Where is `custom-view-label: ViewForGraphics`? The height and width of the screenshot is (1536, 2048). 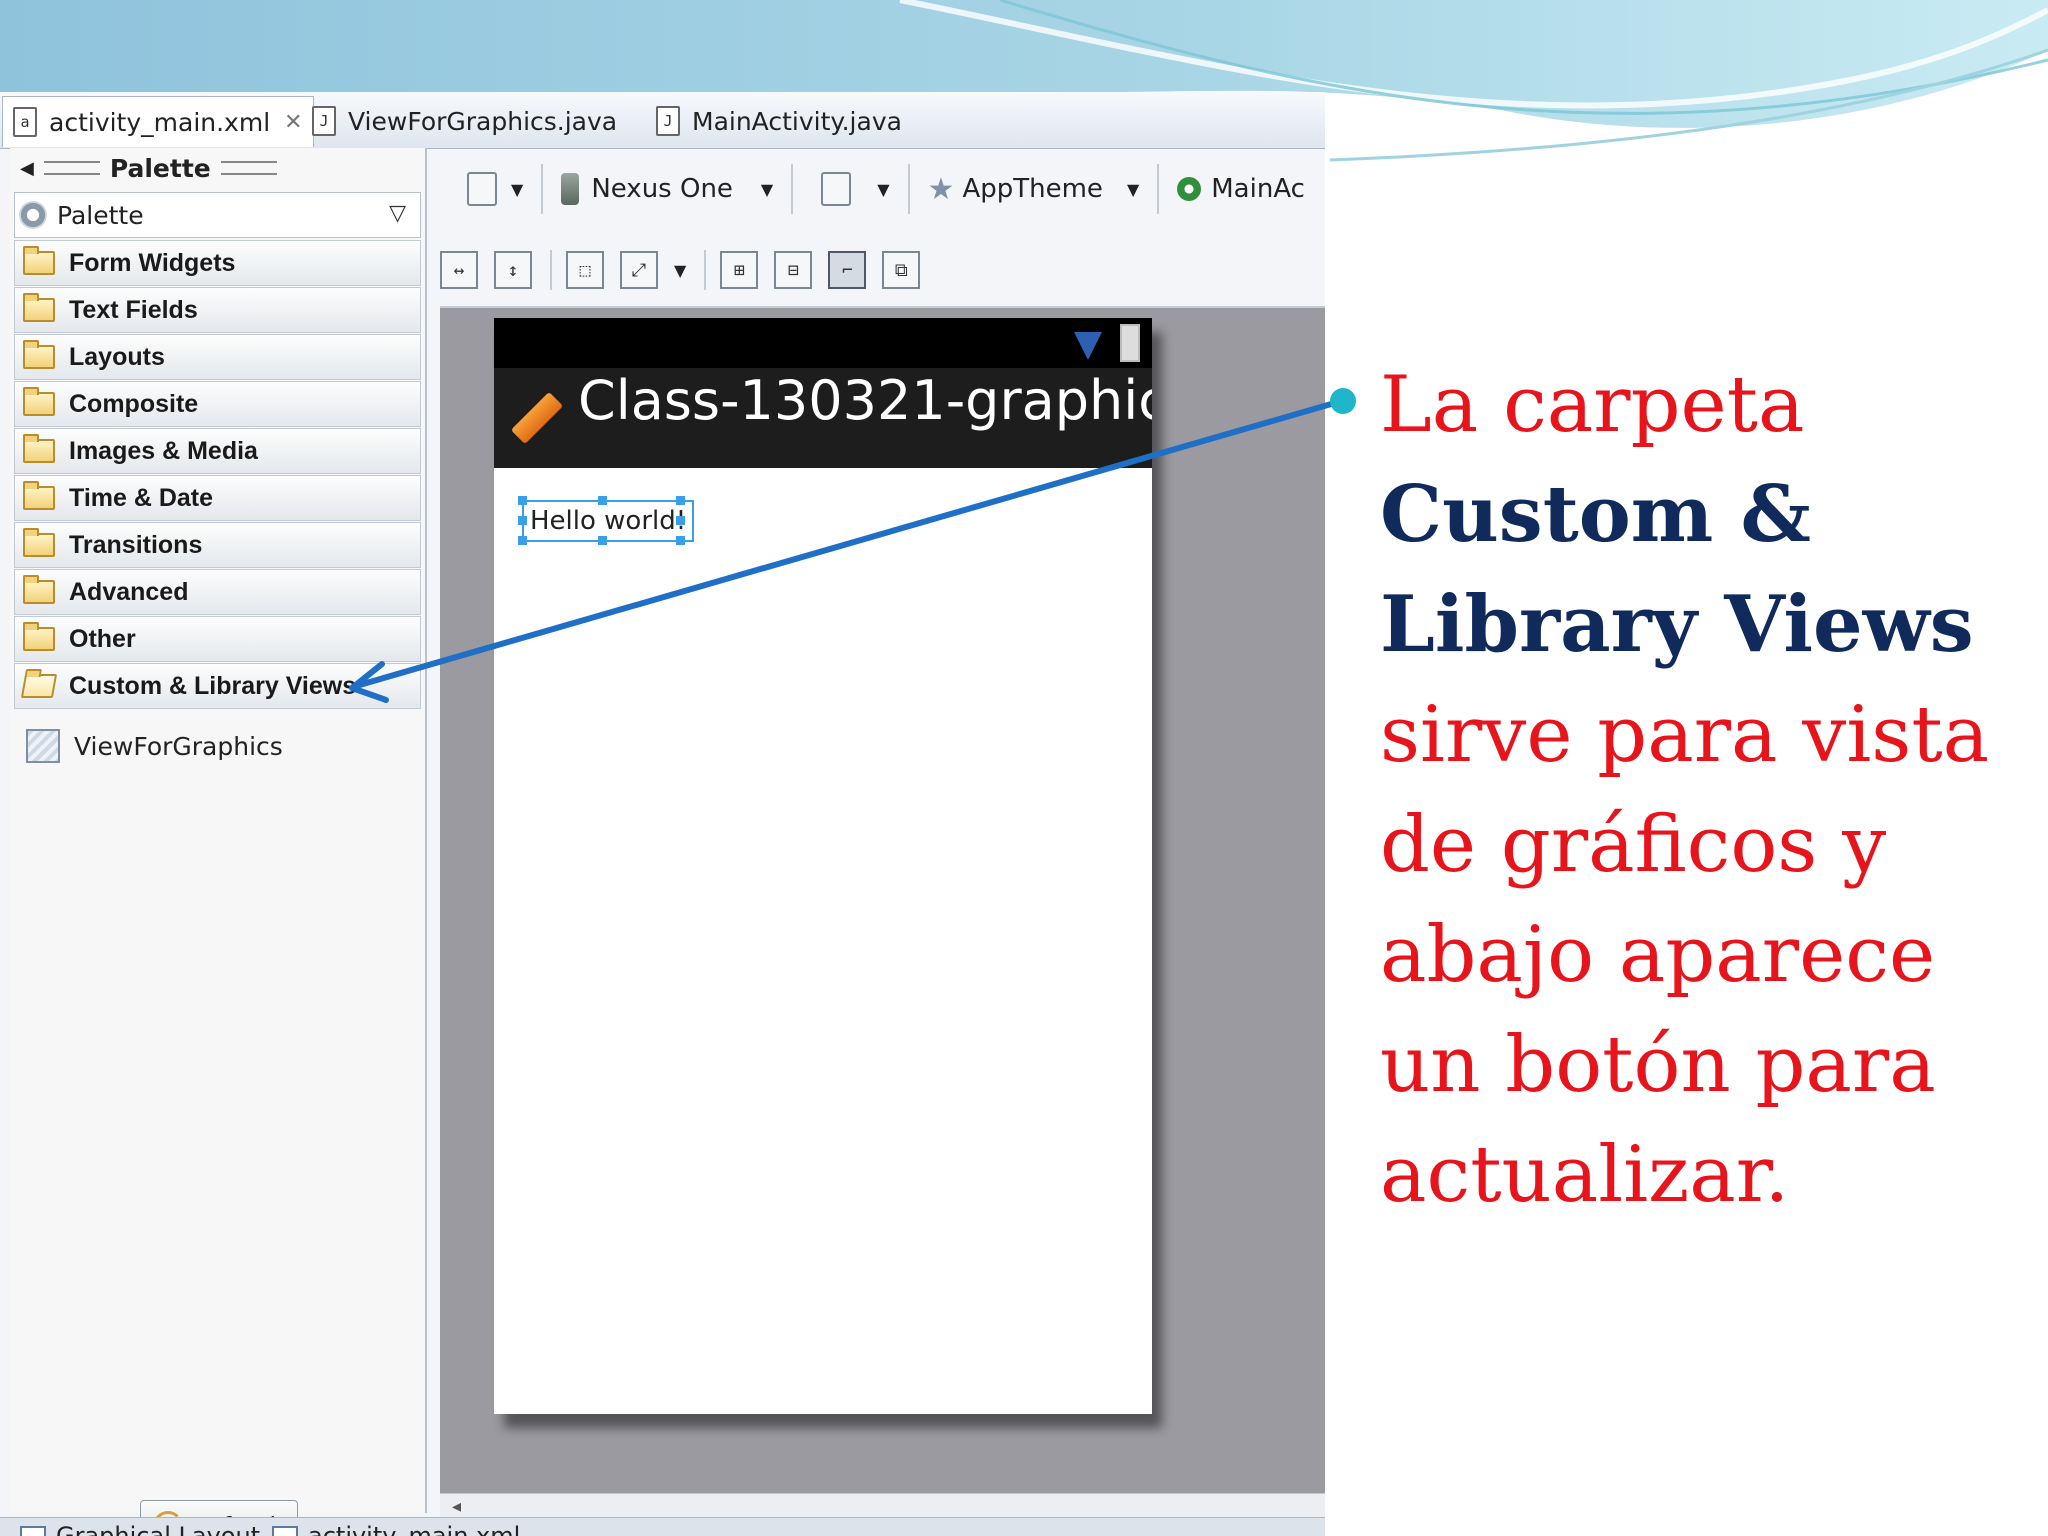
custom-view-label: ViewForGraphics is located at coordinates (178, 746).